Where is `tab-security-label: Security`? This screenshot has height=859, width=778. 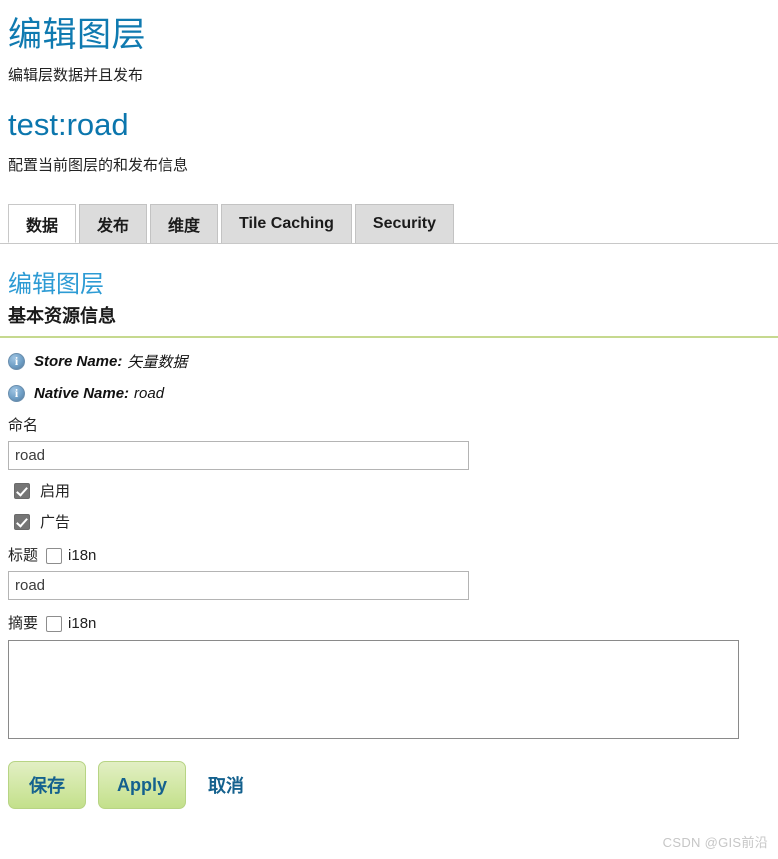 tab-security-label: Security is located at coordinates (404, 223).